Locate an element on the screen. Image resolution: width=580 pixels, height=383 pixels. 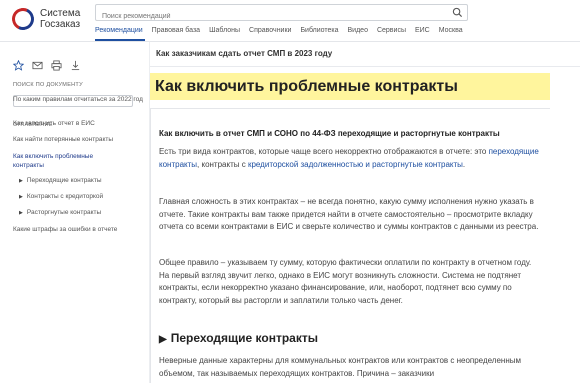
logo-line-2: Госзаказ is located at coordinates (60, 24).